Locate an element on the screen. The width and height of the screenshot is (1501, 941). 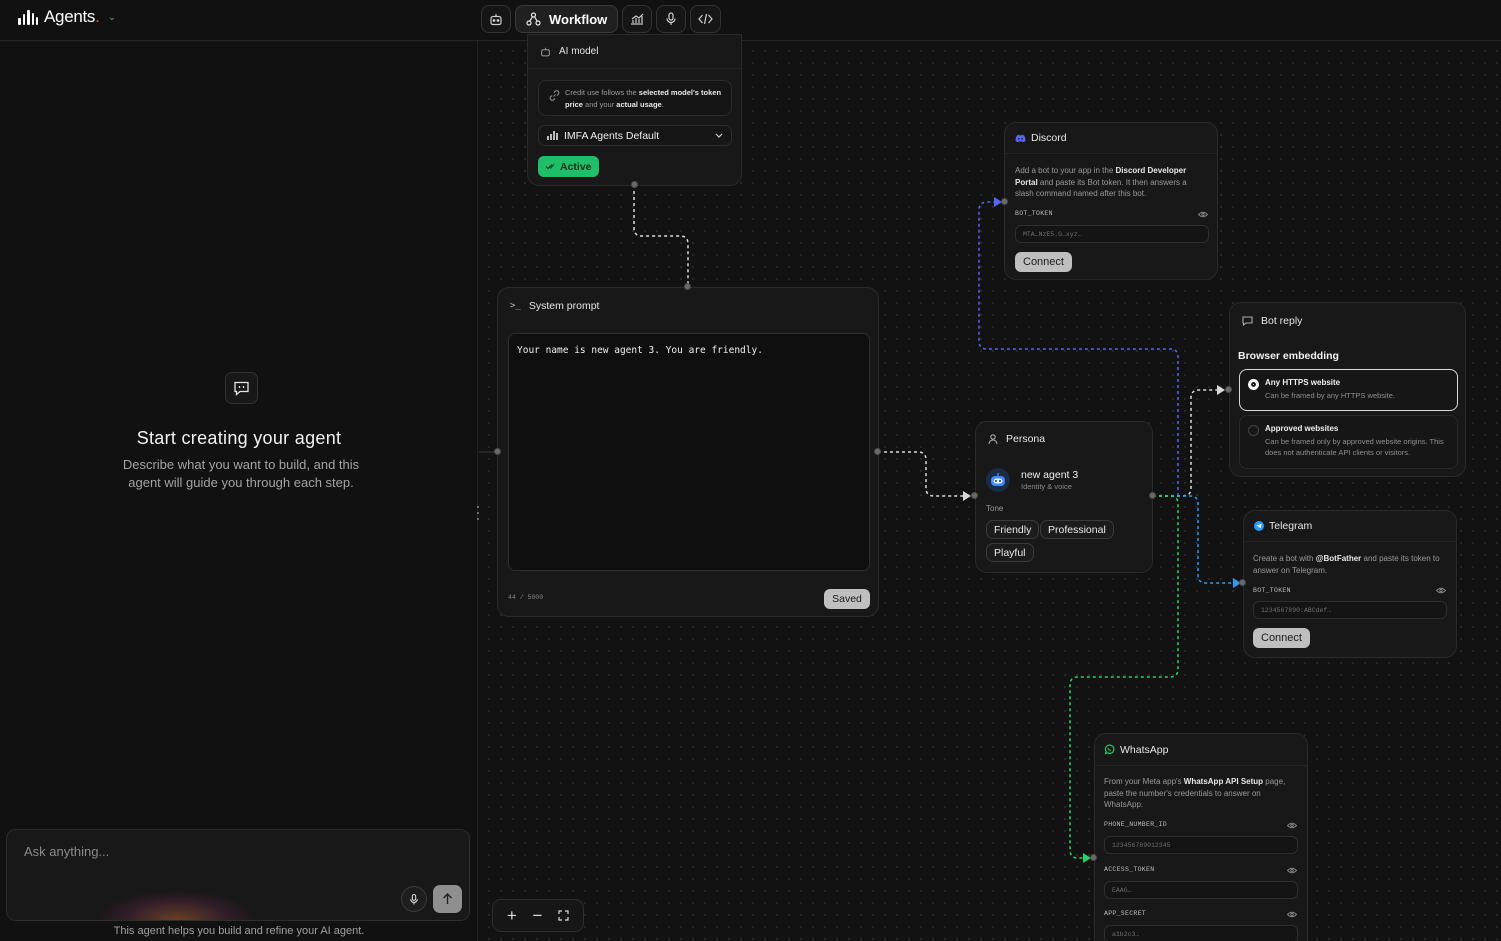
code-icon is located at coordinates (706, 19).